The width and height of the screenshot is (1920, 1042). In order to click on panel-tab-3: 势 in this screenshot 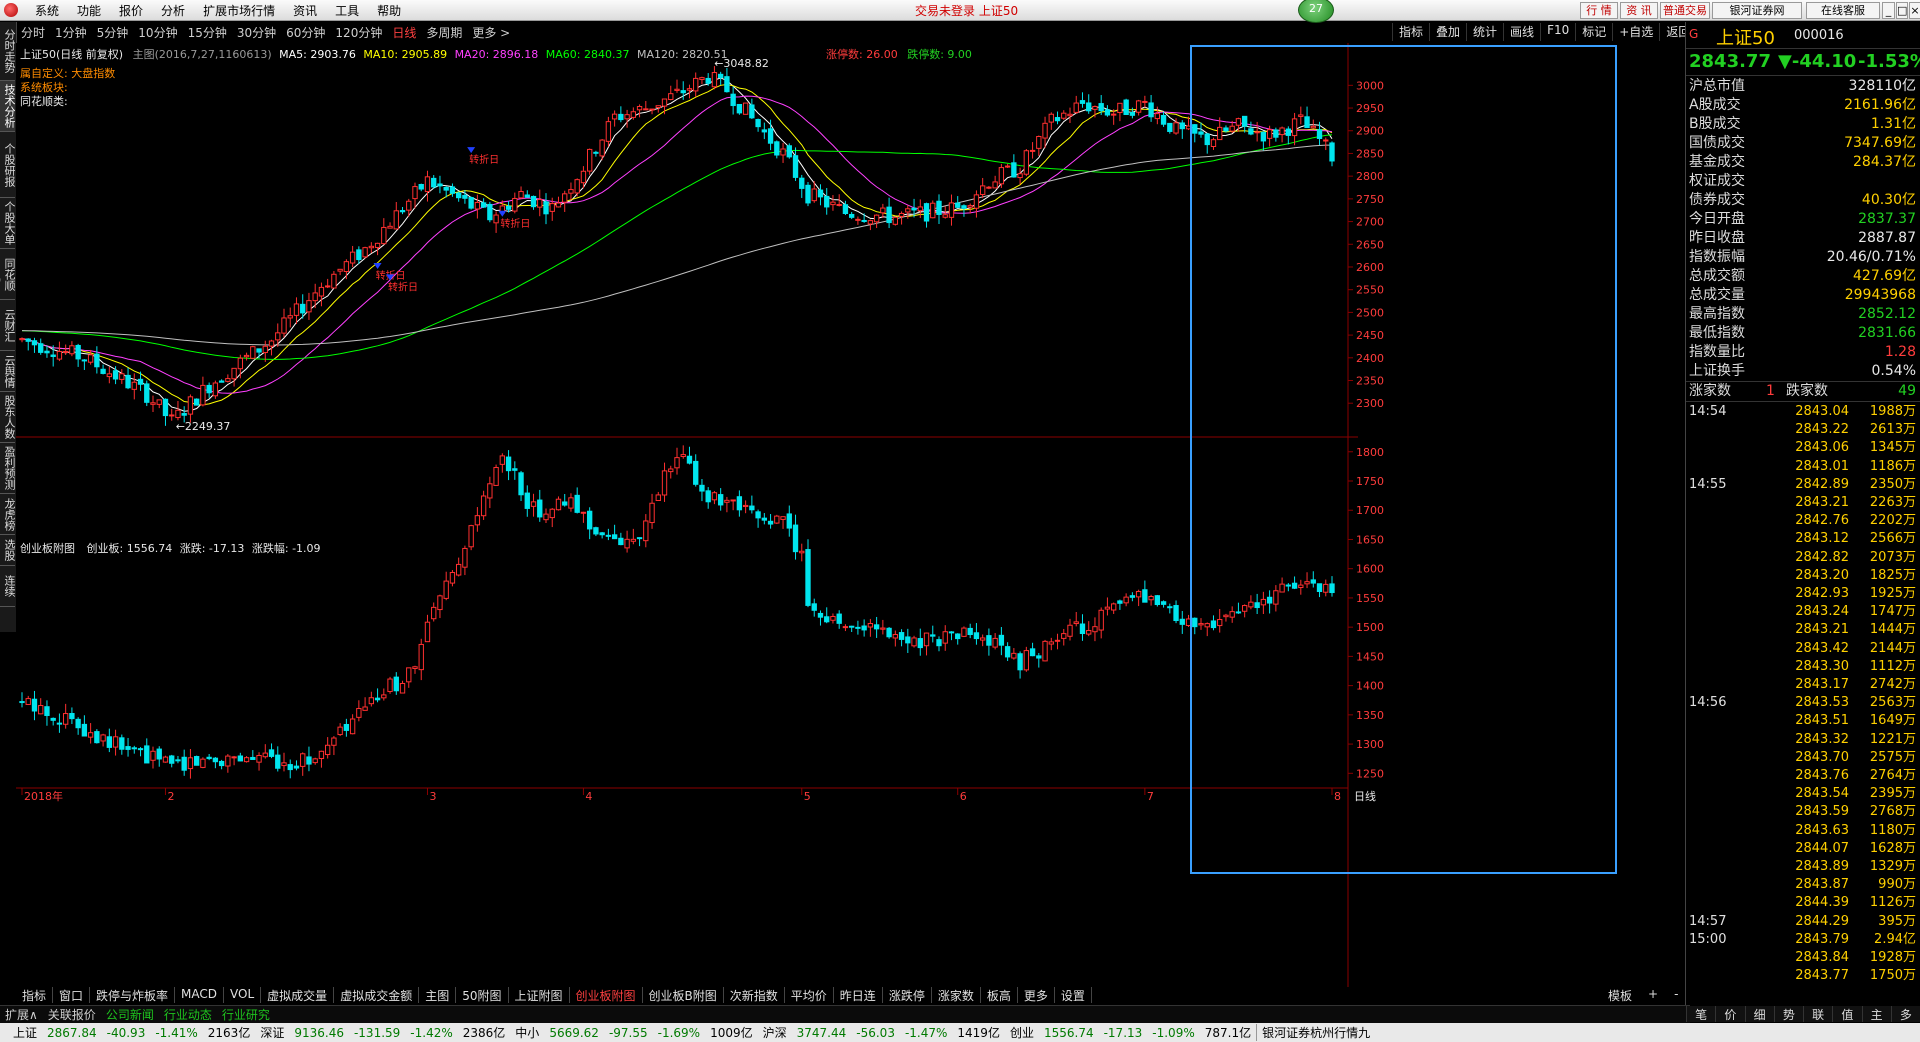, I will do `click(1788, 1014)`.